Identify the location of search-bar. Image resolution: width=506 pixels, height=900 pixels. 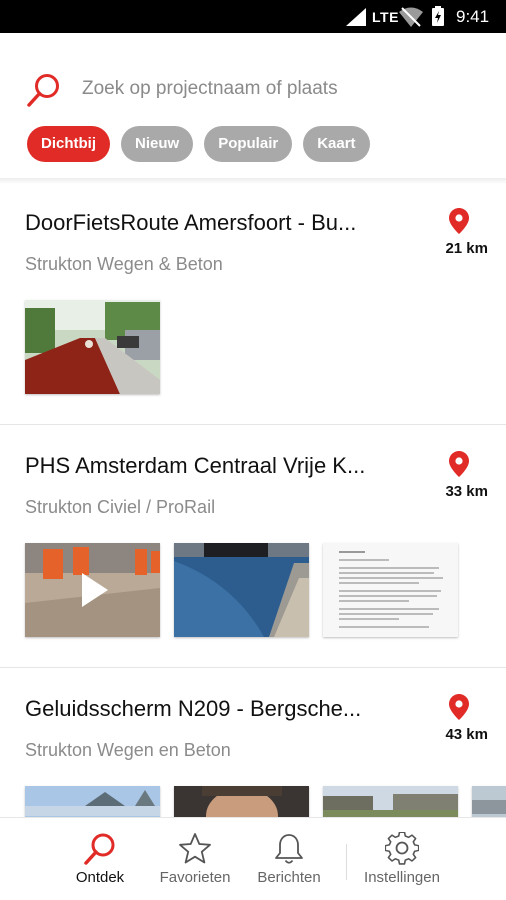
(256, 90).